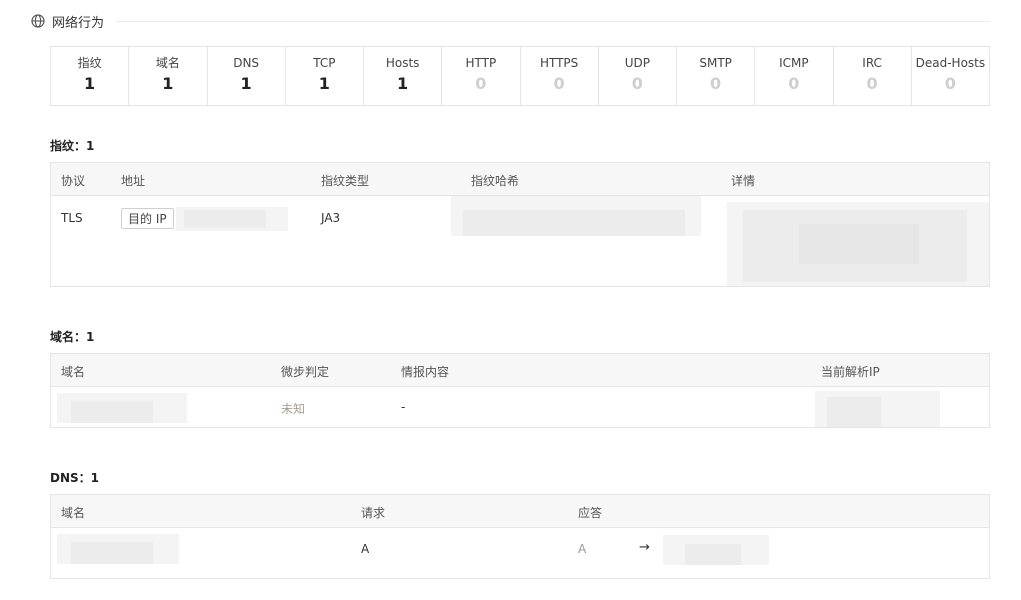 The width and height of the screenshot is (1021, 600). I want to click on col-protocol: 协议, so click(73, 181).